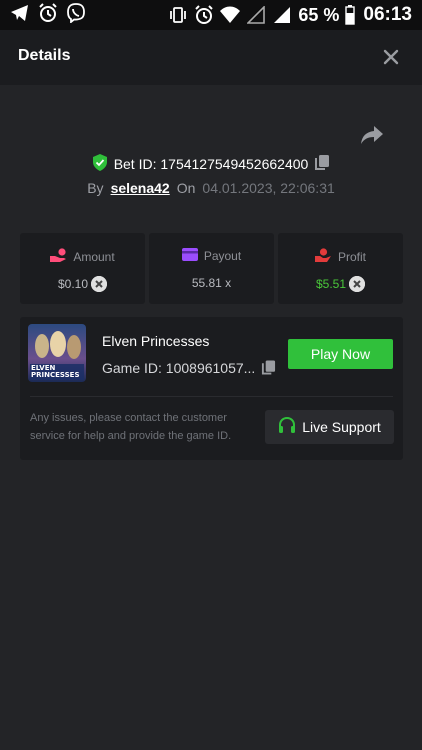 The height and width of the screenshot is (750, 422). Describe the element at coordinates (282, 15) in the screenshot. I see `signal-icon` at that location.